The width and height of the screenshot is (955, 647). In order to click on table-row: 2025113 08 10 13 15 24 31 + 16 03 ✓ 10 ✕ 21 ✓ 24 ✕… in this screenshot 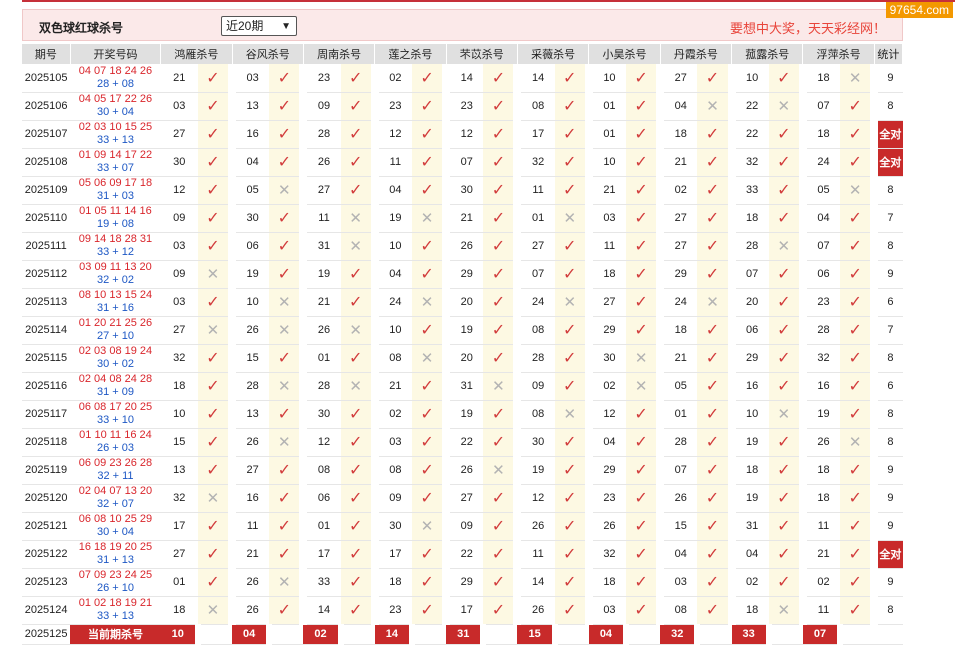, I will do `click(462, 302)`.